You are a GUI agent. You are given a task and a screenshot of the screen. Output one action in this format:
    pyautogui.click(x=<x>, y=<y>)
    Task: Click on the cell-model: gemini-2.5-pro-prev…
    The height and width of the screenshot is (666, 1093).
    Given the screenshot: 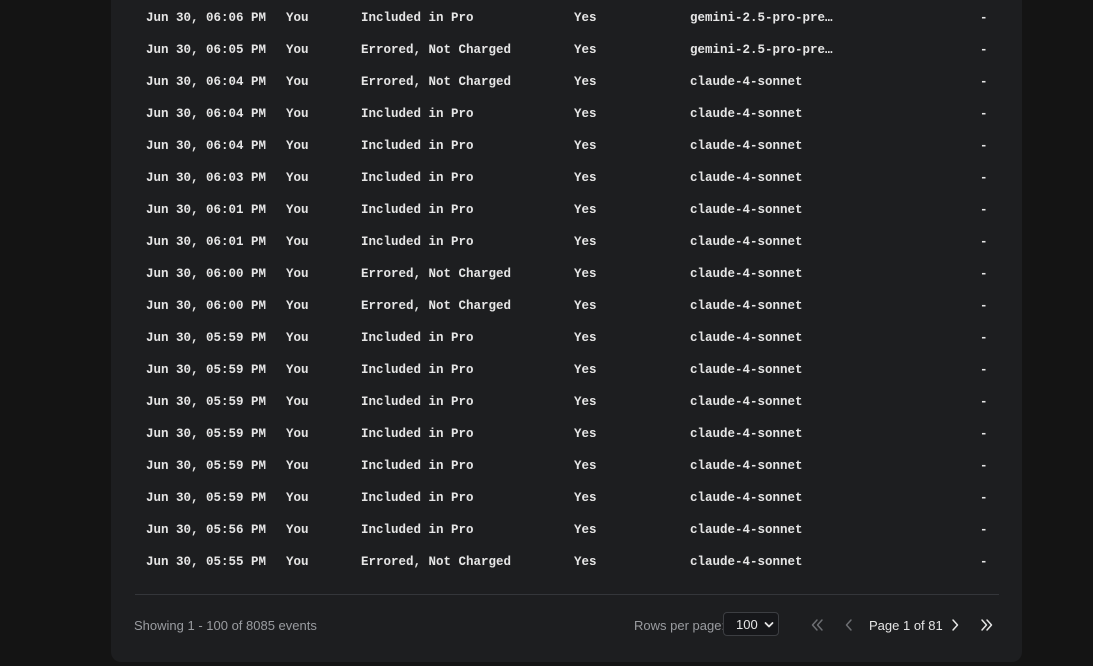 What is the action you would take?
    pyautogui.click(x=765, y=50)
    